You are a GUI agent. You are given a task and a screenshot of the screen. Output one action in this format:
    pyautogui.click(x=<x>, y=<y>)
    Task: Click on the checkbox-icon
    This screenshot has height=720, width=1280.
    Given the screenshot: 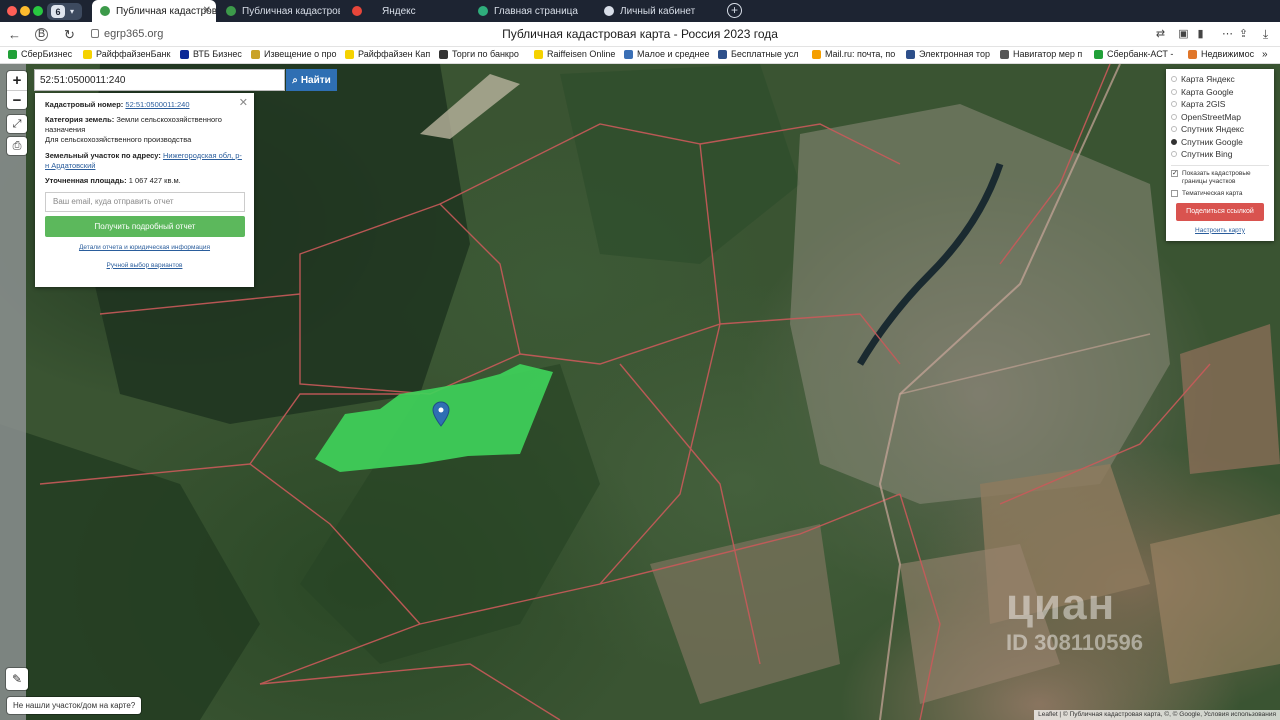 What is the action you would take?
    pyautogui.click(x=1174, y=193)
    